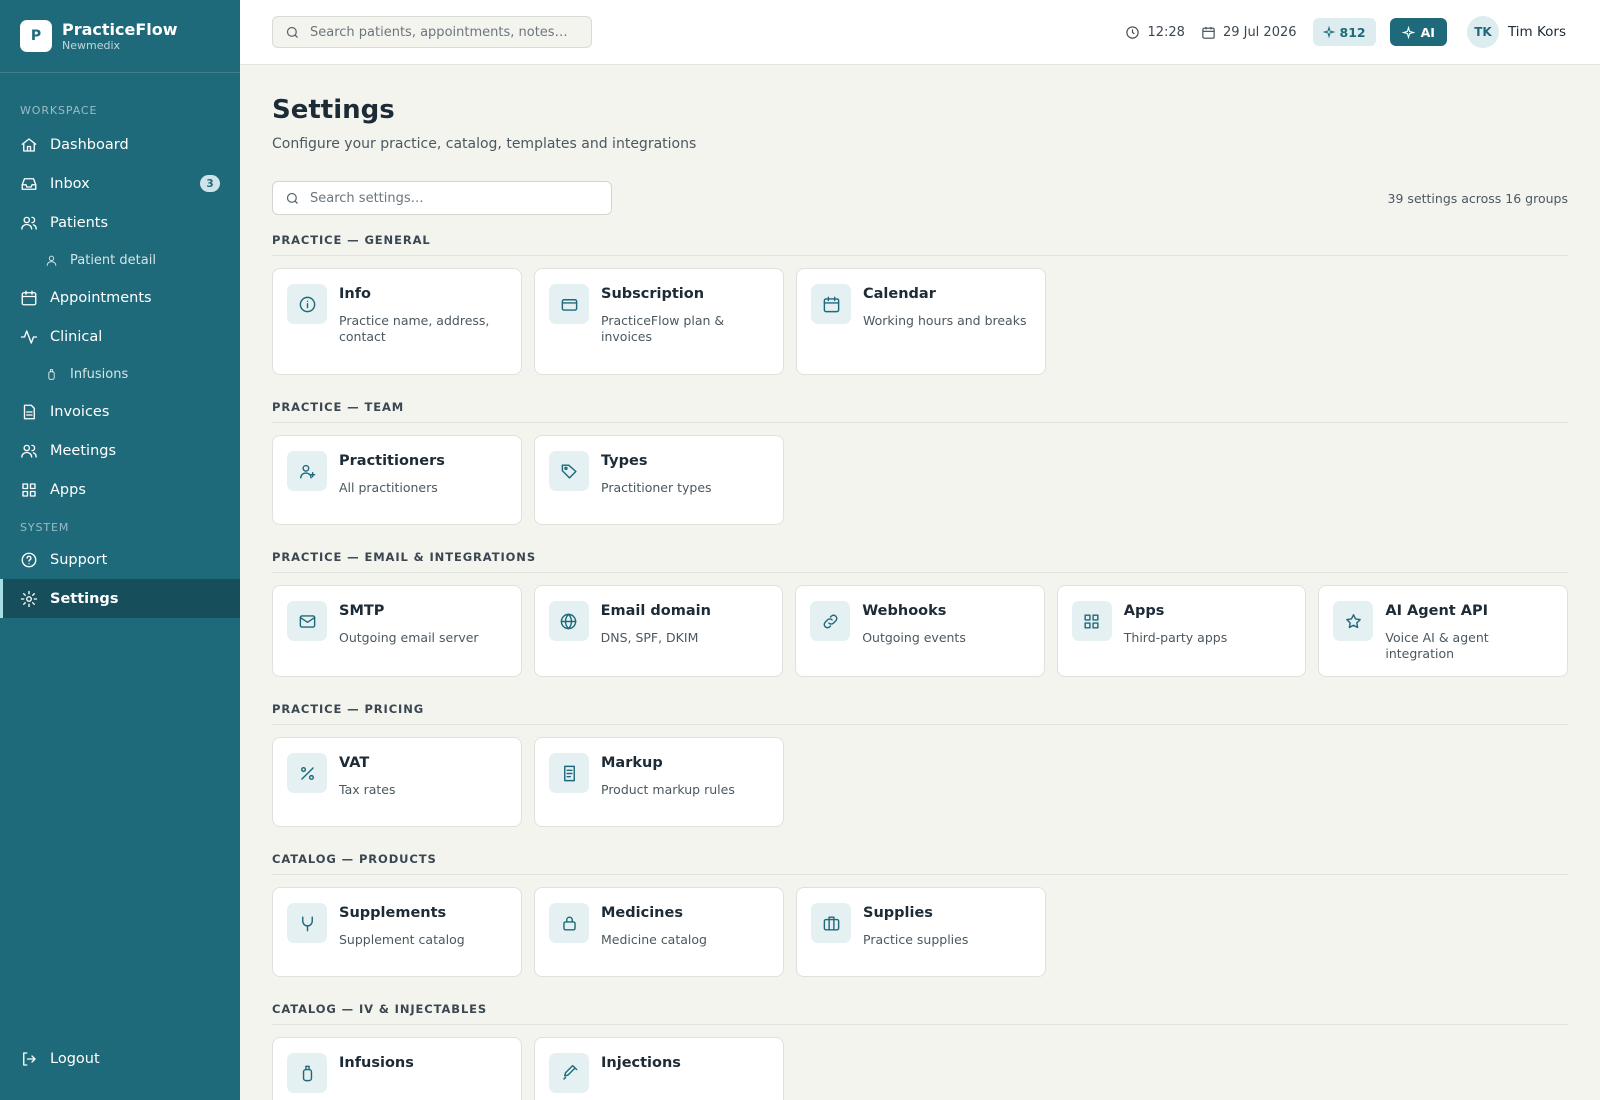 The height and width of the screenshot is (1100, 1600). I want to click on sidebar-item-settings: Settings, so click(120, 598).